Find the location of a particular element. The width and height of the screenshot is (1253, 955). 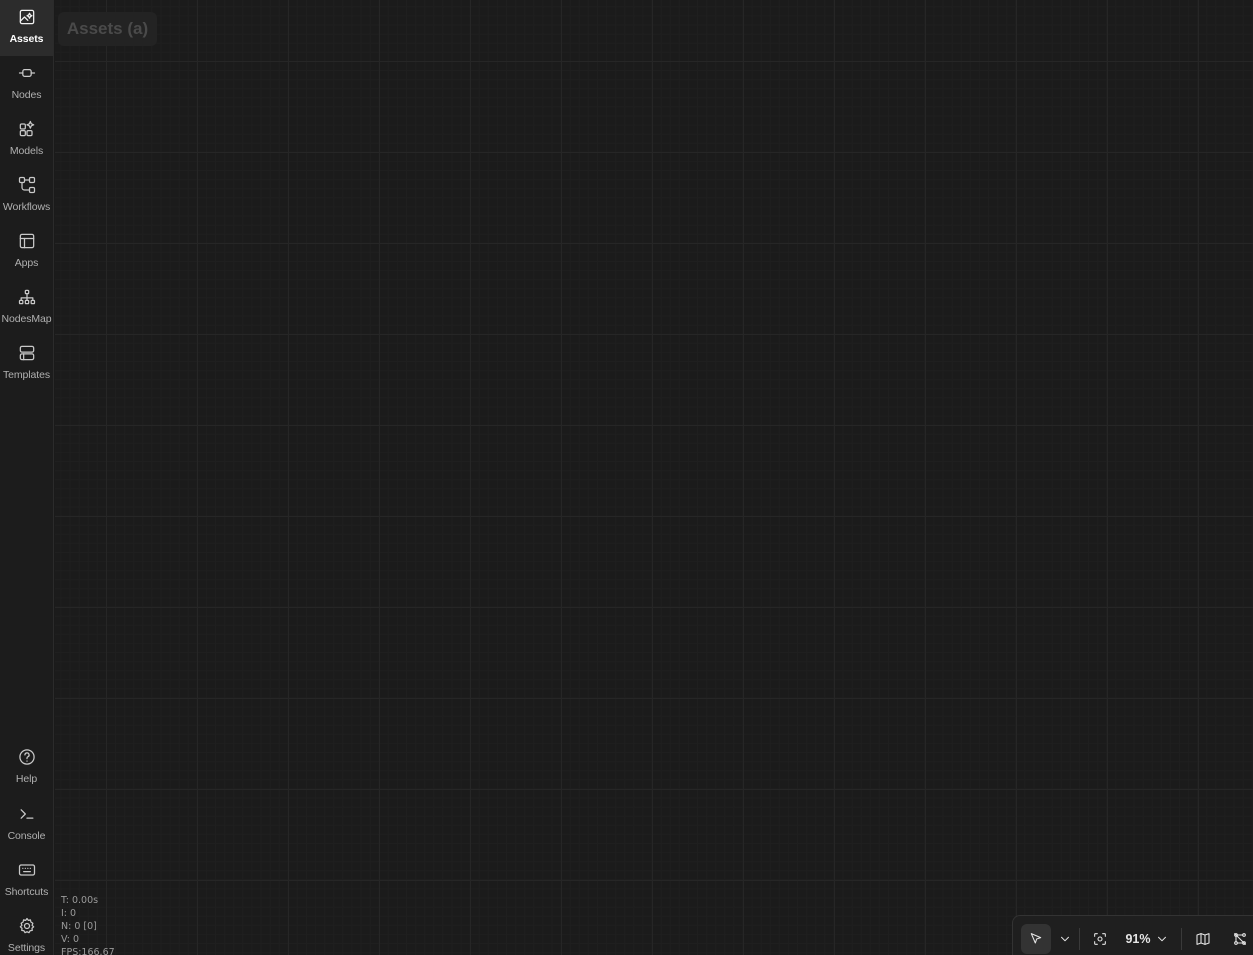

hide-links-button is located at coordinates (1240, 939).